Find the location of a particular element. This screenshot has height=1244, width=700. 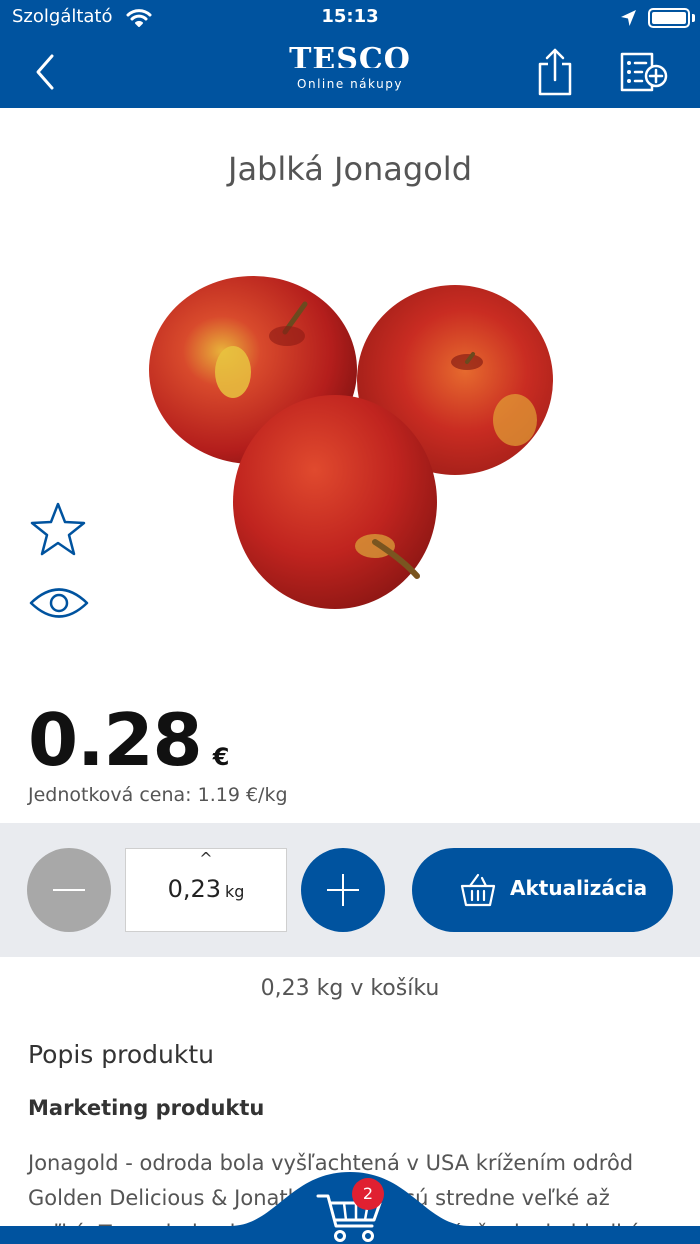

add-to-list-icon is located at coordinates (644, 72).